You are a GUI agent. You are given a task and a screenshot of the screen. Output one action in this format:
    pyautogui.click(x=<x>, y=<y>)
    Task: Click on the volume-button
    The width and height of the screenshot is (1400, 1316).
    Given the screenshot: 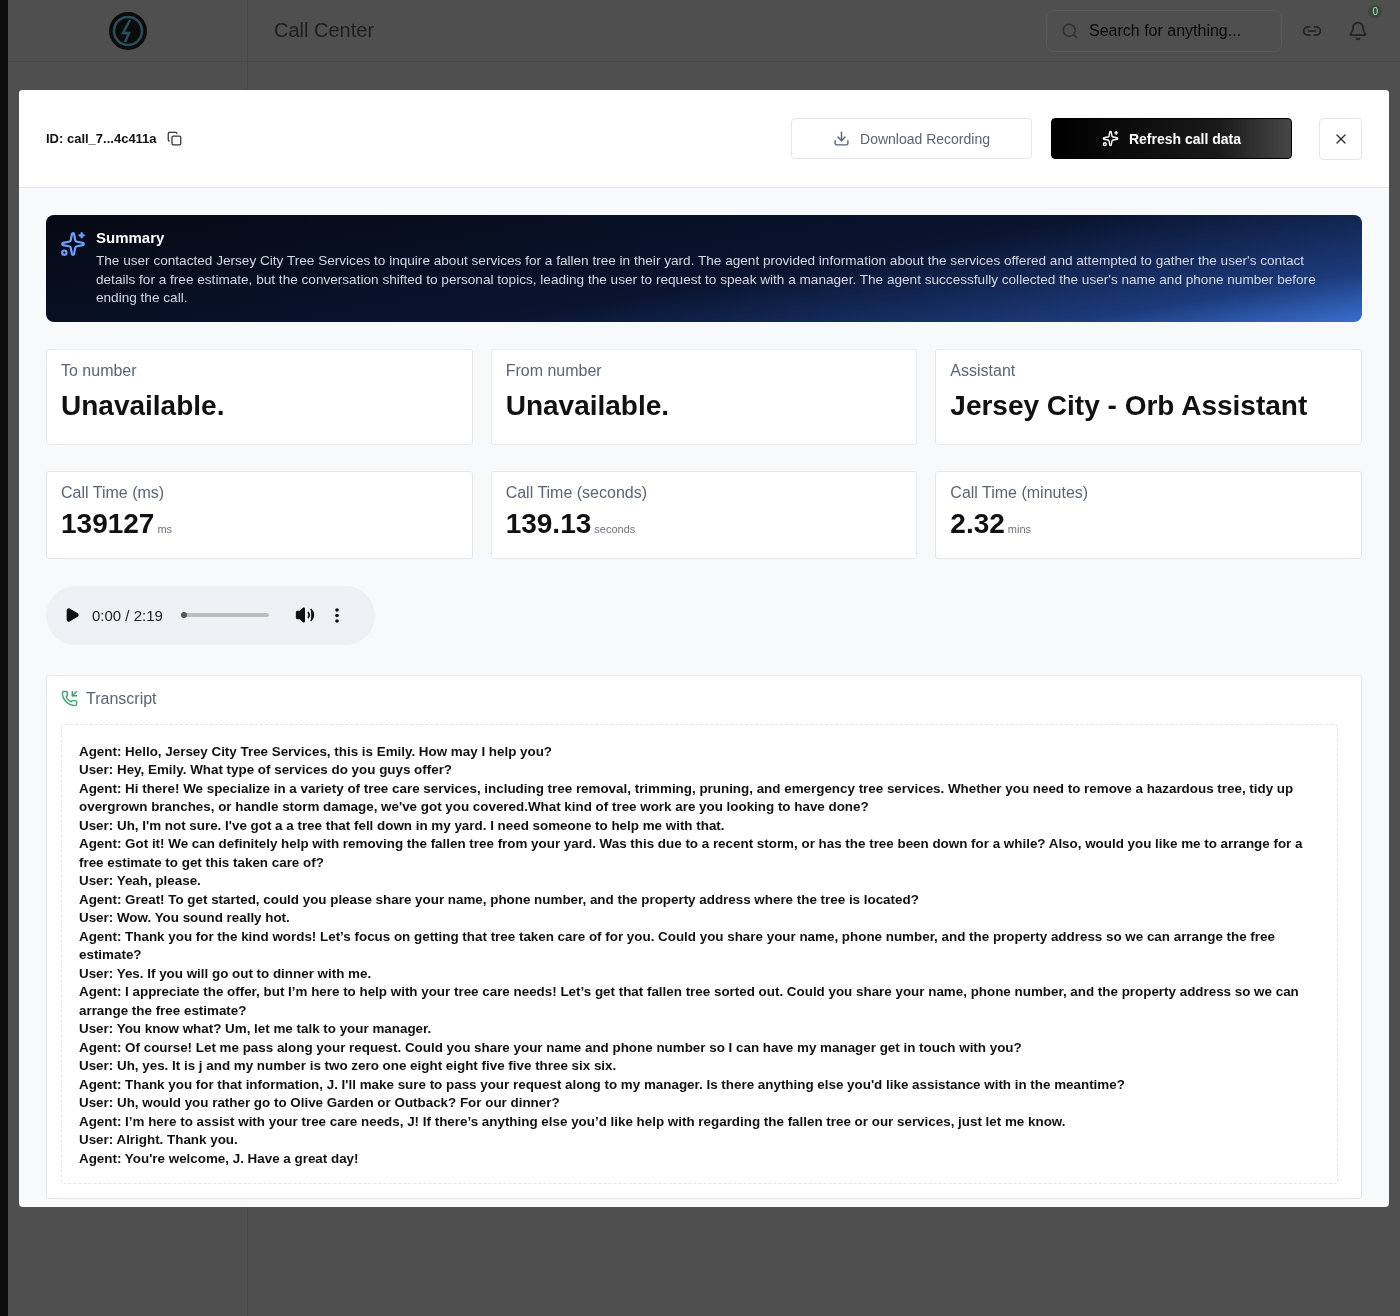 What is the action you would take?
    pyautogui.click(x=304, y=615)
    